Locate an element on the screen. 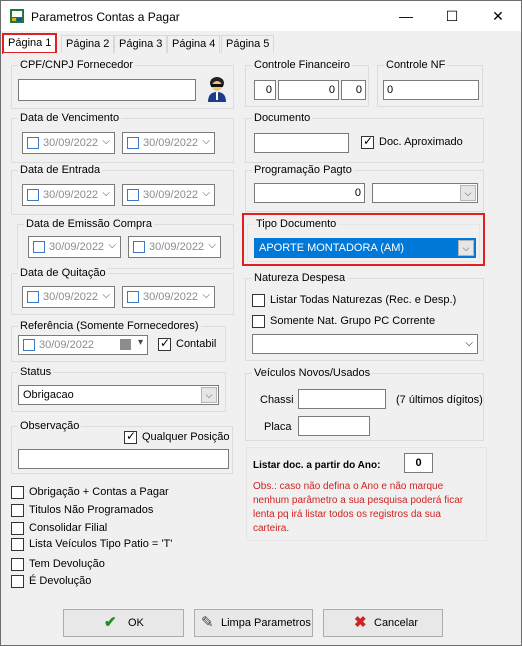  tab-pagina-1: Página 1 is located at coordinates (30, 43).